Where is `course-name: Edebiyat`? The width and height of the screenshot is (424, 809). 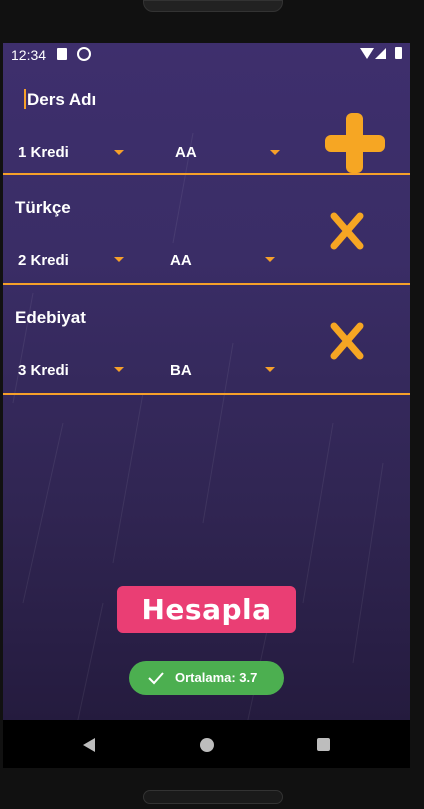
course-name: Edebiyat is located at coordinates (50, 317).